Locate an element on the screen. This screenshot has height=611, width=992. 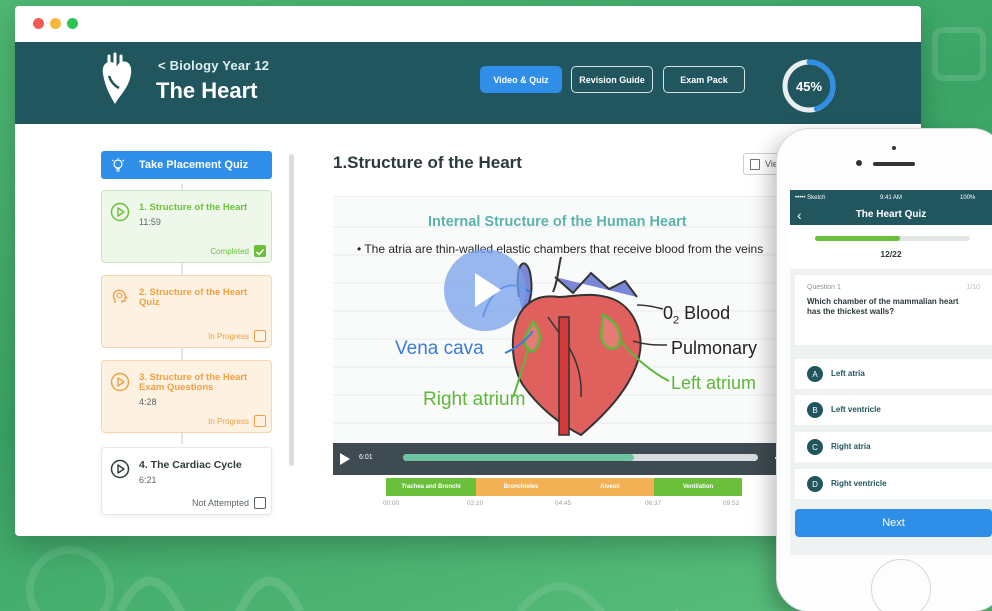
heart-logo-icon is located at coordinates (117, 78).